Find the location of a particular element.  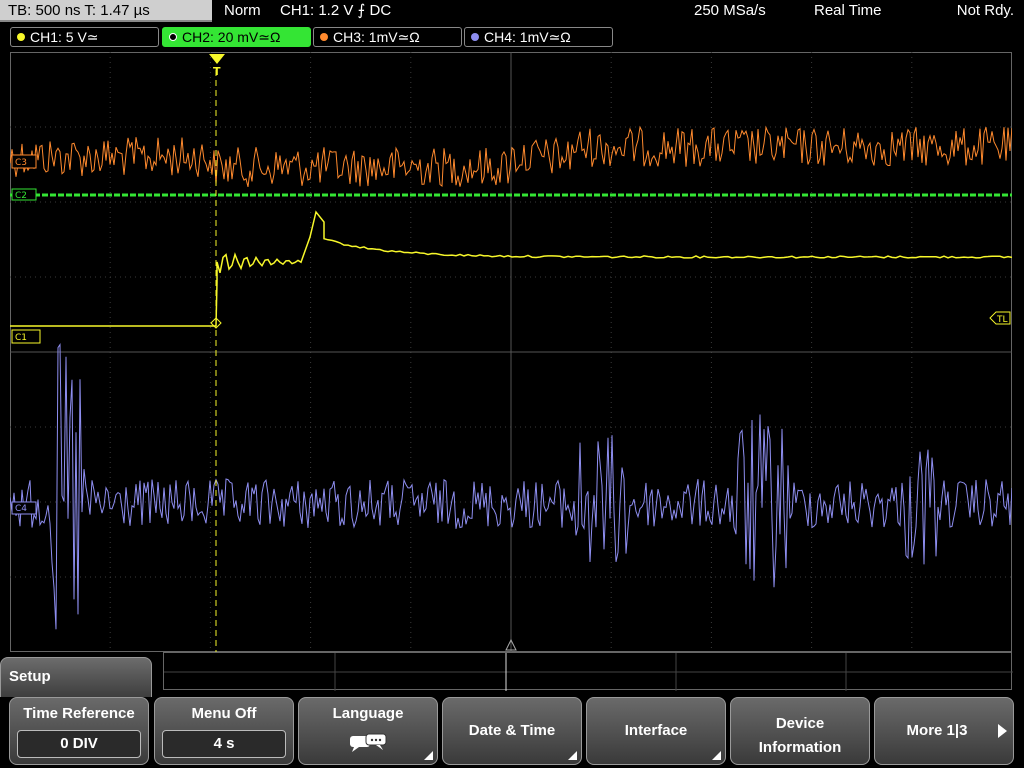

trigger-arrow-icon is located at coordinates (217, 59).